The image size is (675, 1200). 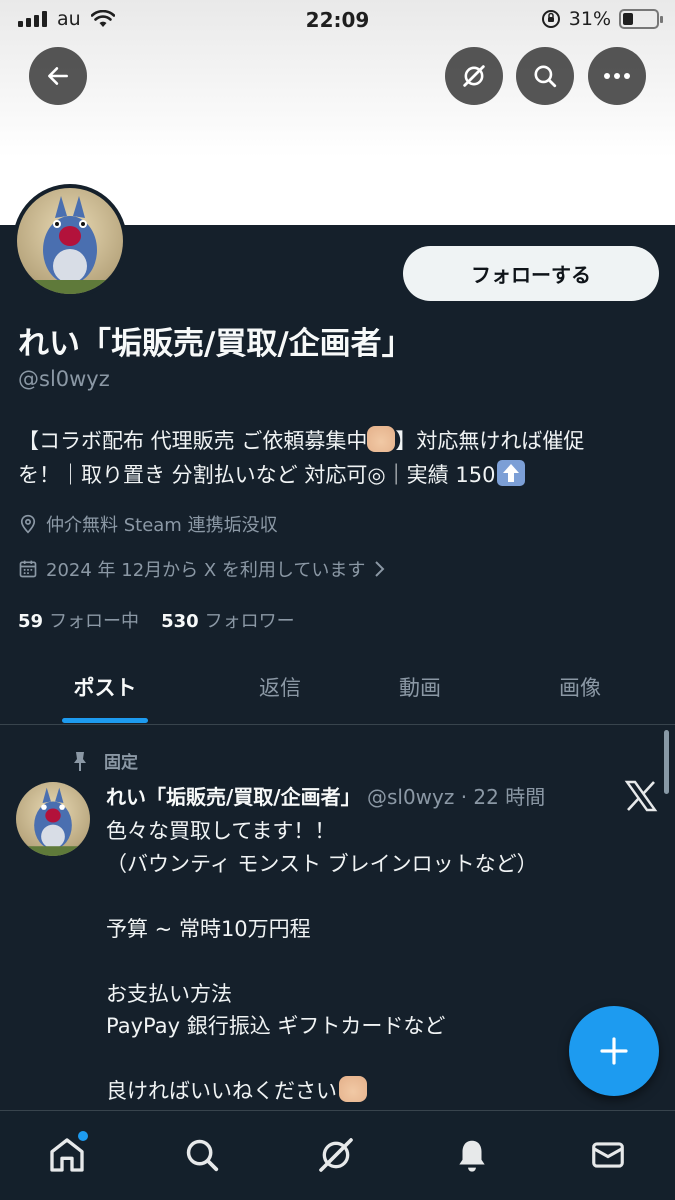 I want to click on arrow-left-icon, so click(x=58, y=76).